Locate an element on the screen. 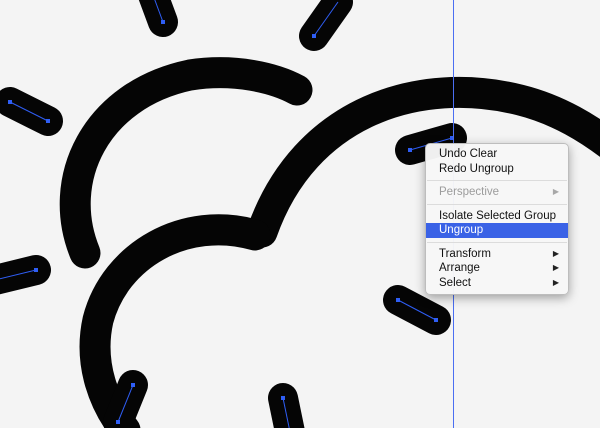 The height and width of the screenshot is (428, 600). menu-item-select: Select ▶ is located at coordinates (497, 283).